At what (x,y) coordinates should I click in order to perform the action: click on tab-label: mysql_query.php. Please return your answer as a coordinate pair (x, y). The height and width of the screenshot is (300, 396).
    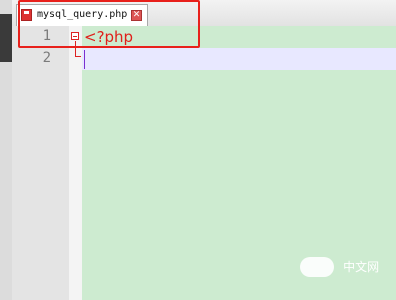
    Looking at the image, I should click on (82, 14).